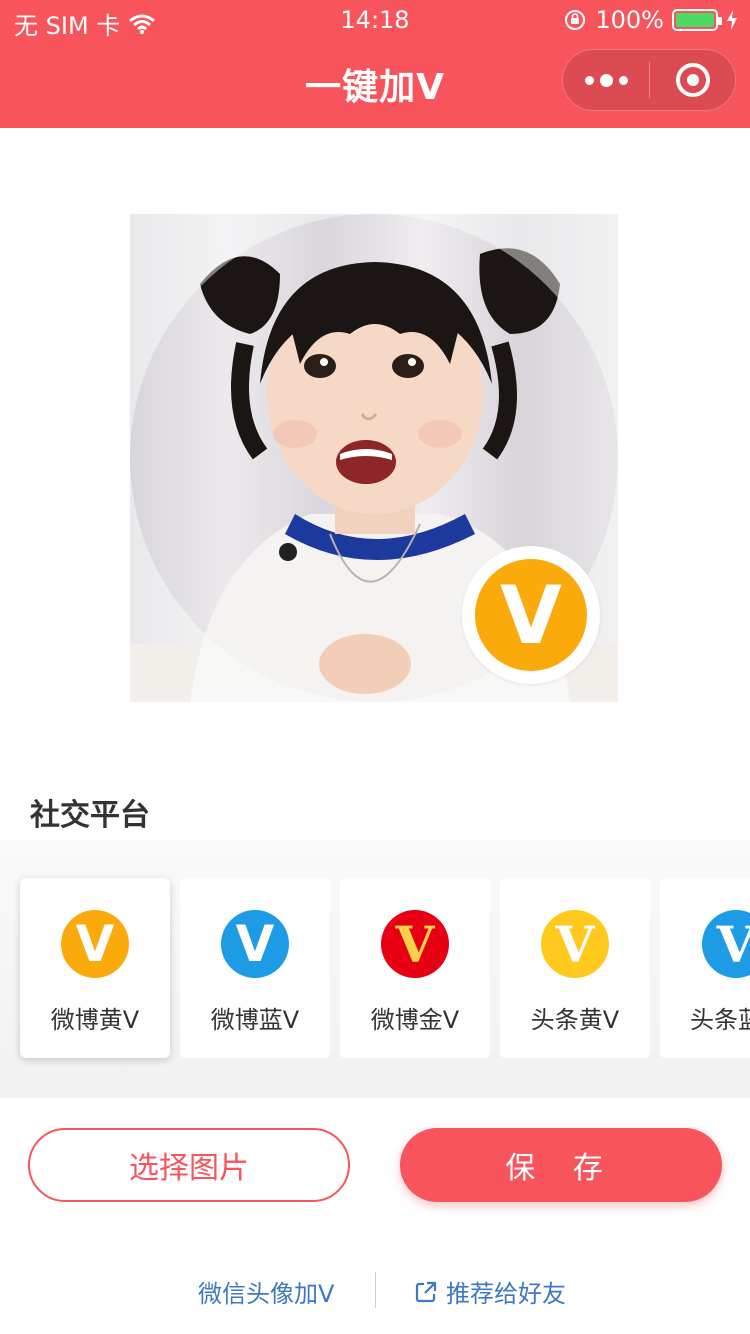  What do you see at coordinates (629, 20) in the screenshot?
I see `battery-percent: 100%` at bounding box center [629, 20].